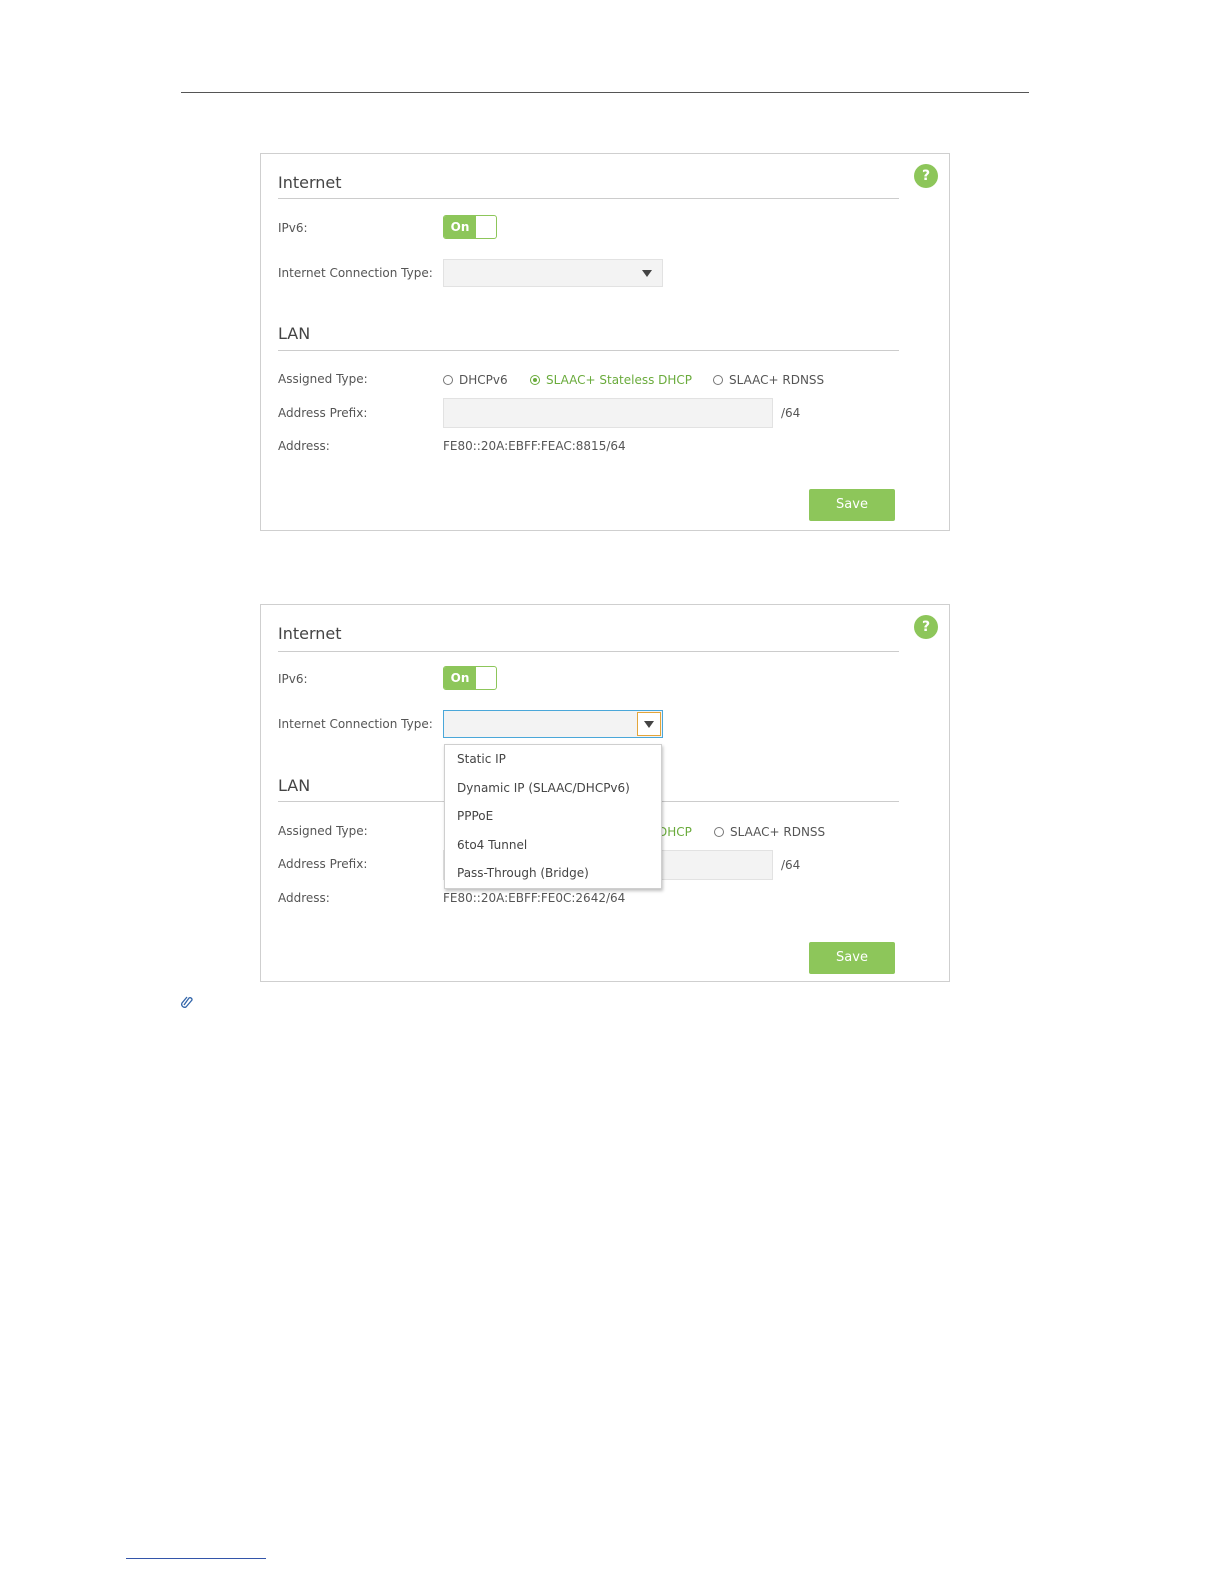 The image size is (1224, 1584). Describe the element at coordinates (187, 1002) in the screenshot. I see `paperclip-icon` at that location.